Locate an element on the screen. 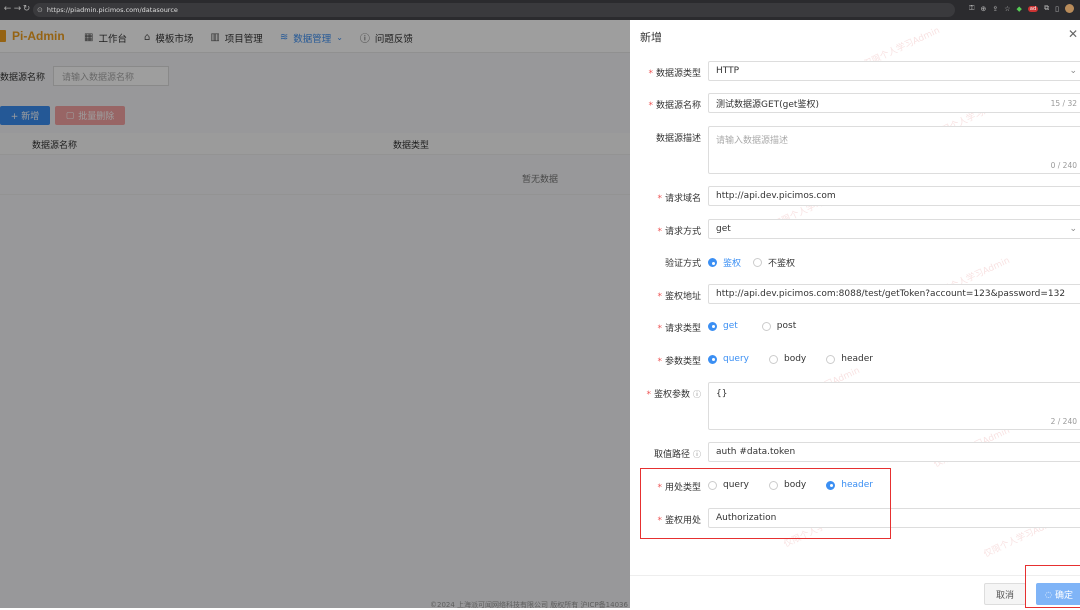 The height and width of the screenshot is (610, 1080). field-label: * 数据源类型 is located at coordinates (674, 74).